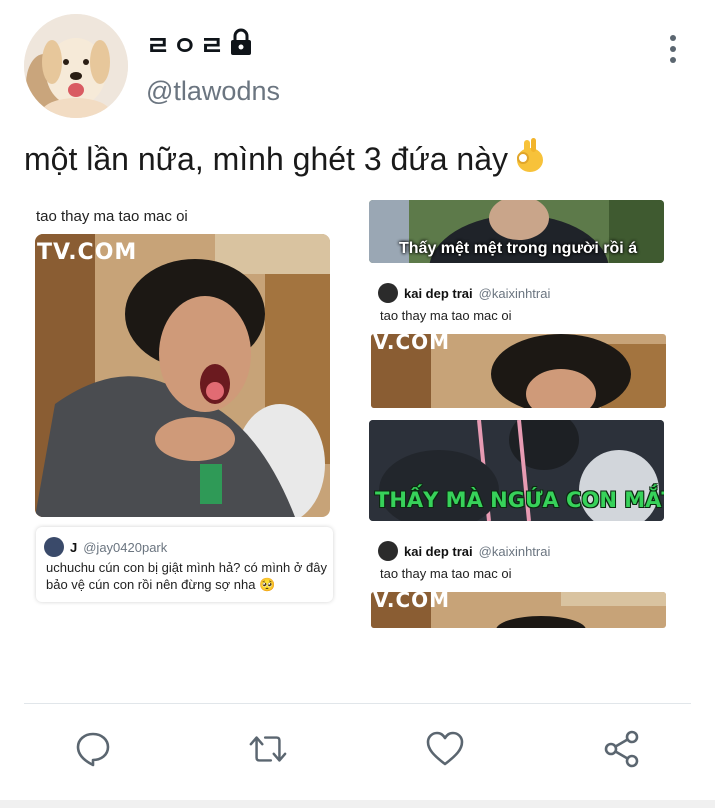 This screenshot has width=715, height=808. I want to click on meme-left-caption: tao thay ma tao mac oi, so click(112, 216).